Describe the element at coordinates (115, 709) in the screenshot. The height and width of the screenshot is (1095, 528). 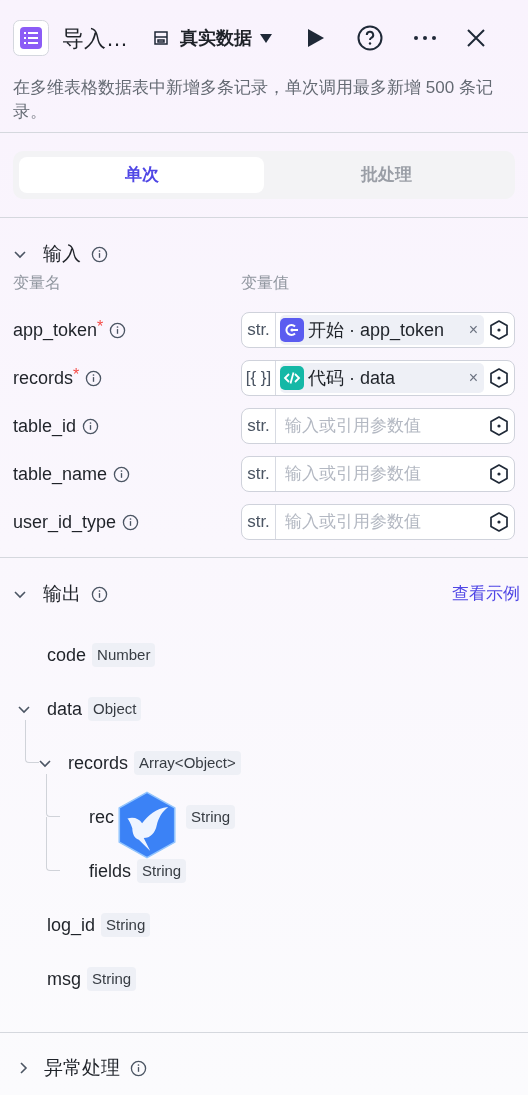
I see `type-tag: Object` at that location.